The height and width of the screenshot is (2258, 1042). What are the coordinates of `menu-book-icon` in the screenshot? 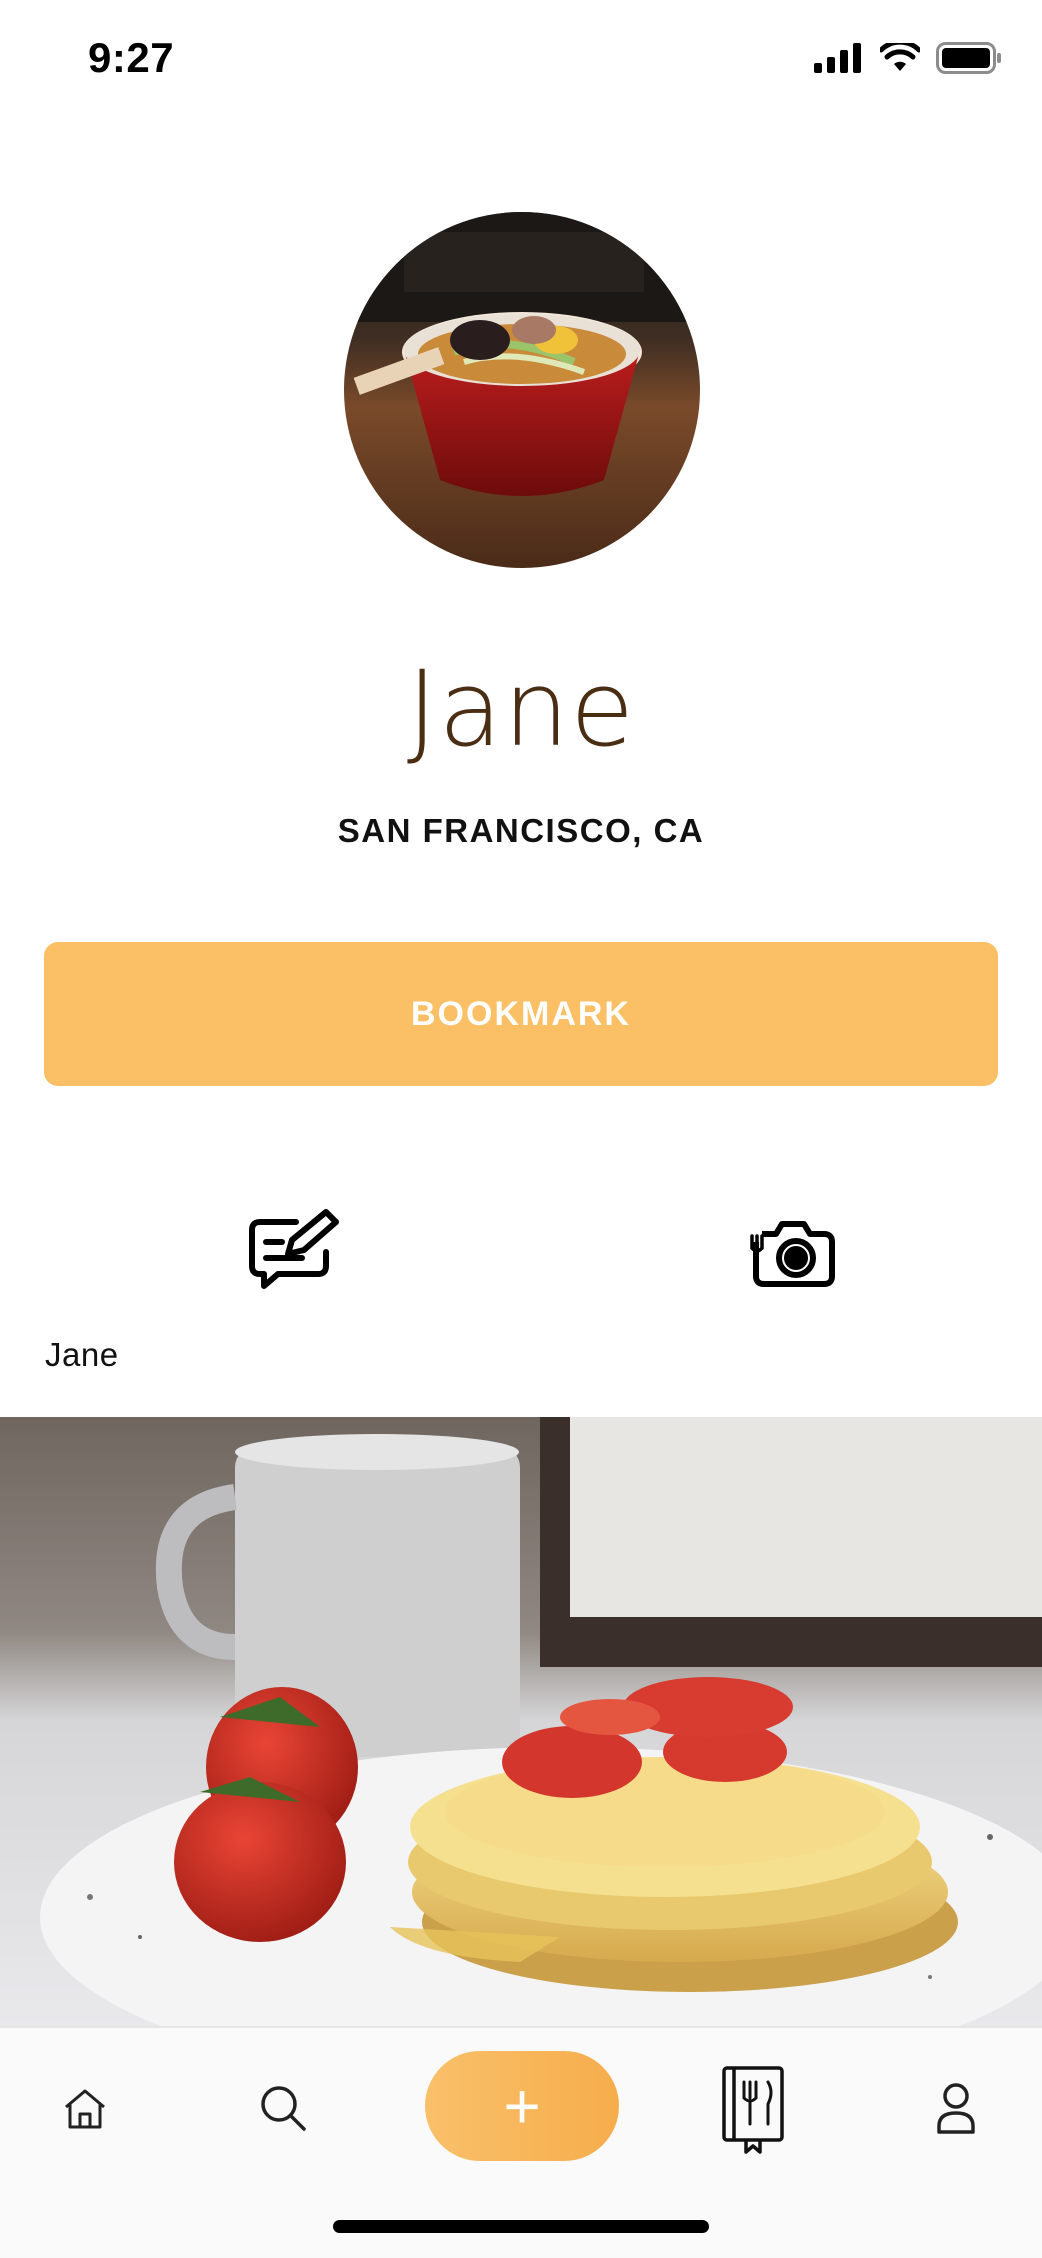 It's located at (753, 2110).